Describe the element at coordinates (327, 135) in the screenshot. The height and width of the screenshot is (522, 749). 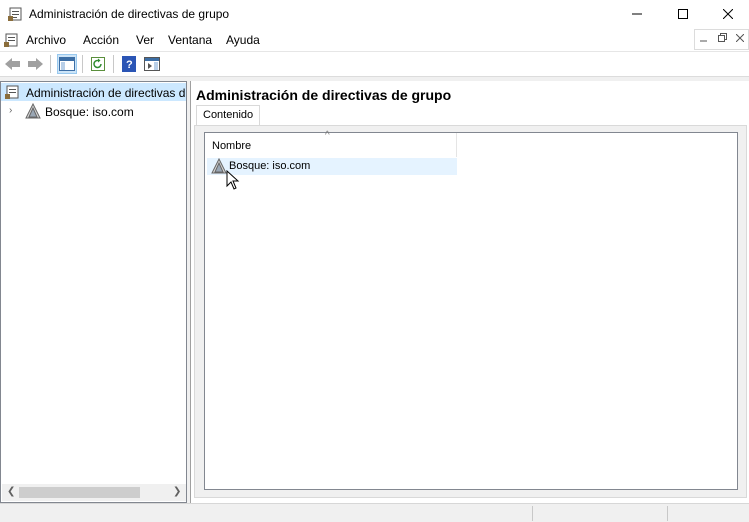
I see `sort-ascending-icon: ^` at that location.